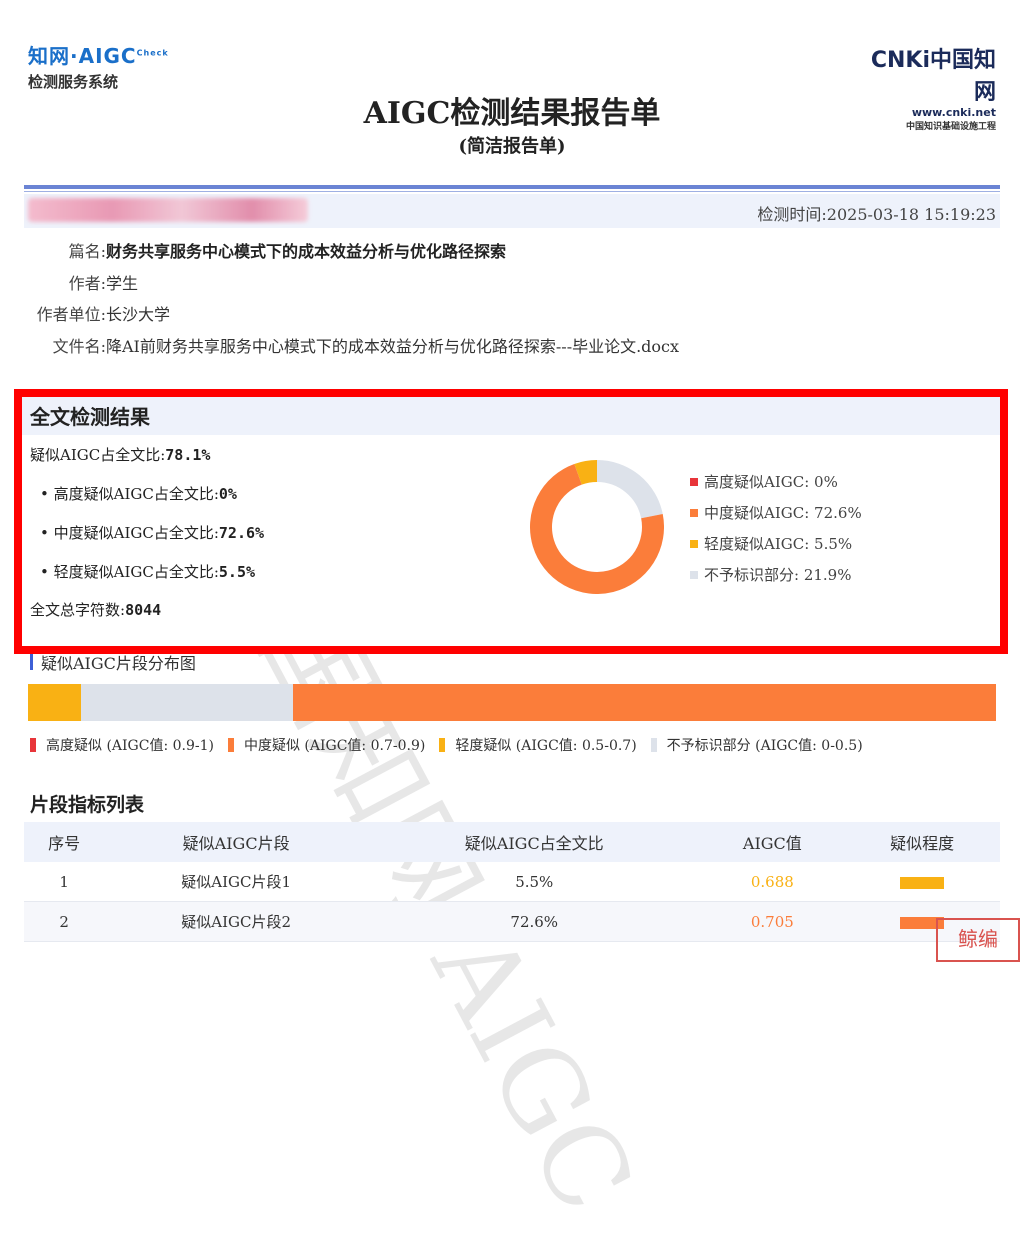  Describe the element at coordinates (71, 314) in the screenshot. I see `meta-label: 作者单位:` at that location.